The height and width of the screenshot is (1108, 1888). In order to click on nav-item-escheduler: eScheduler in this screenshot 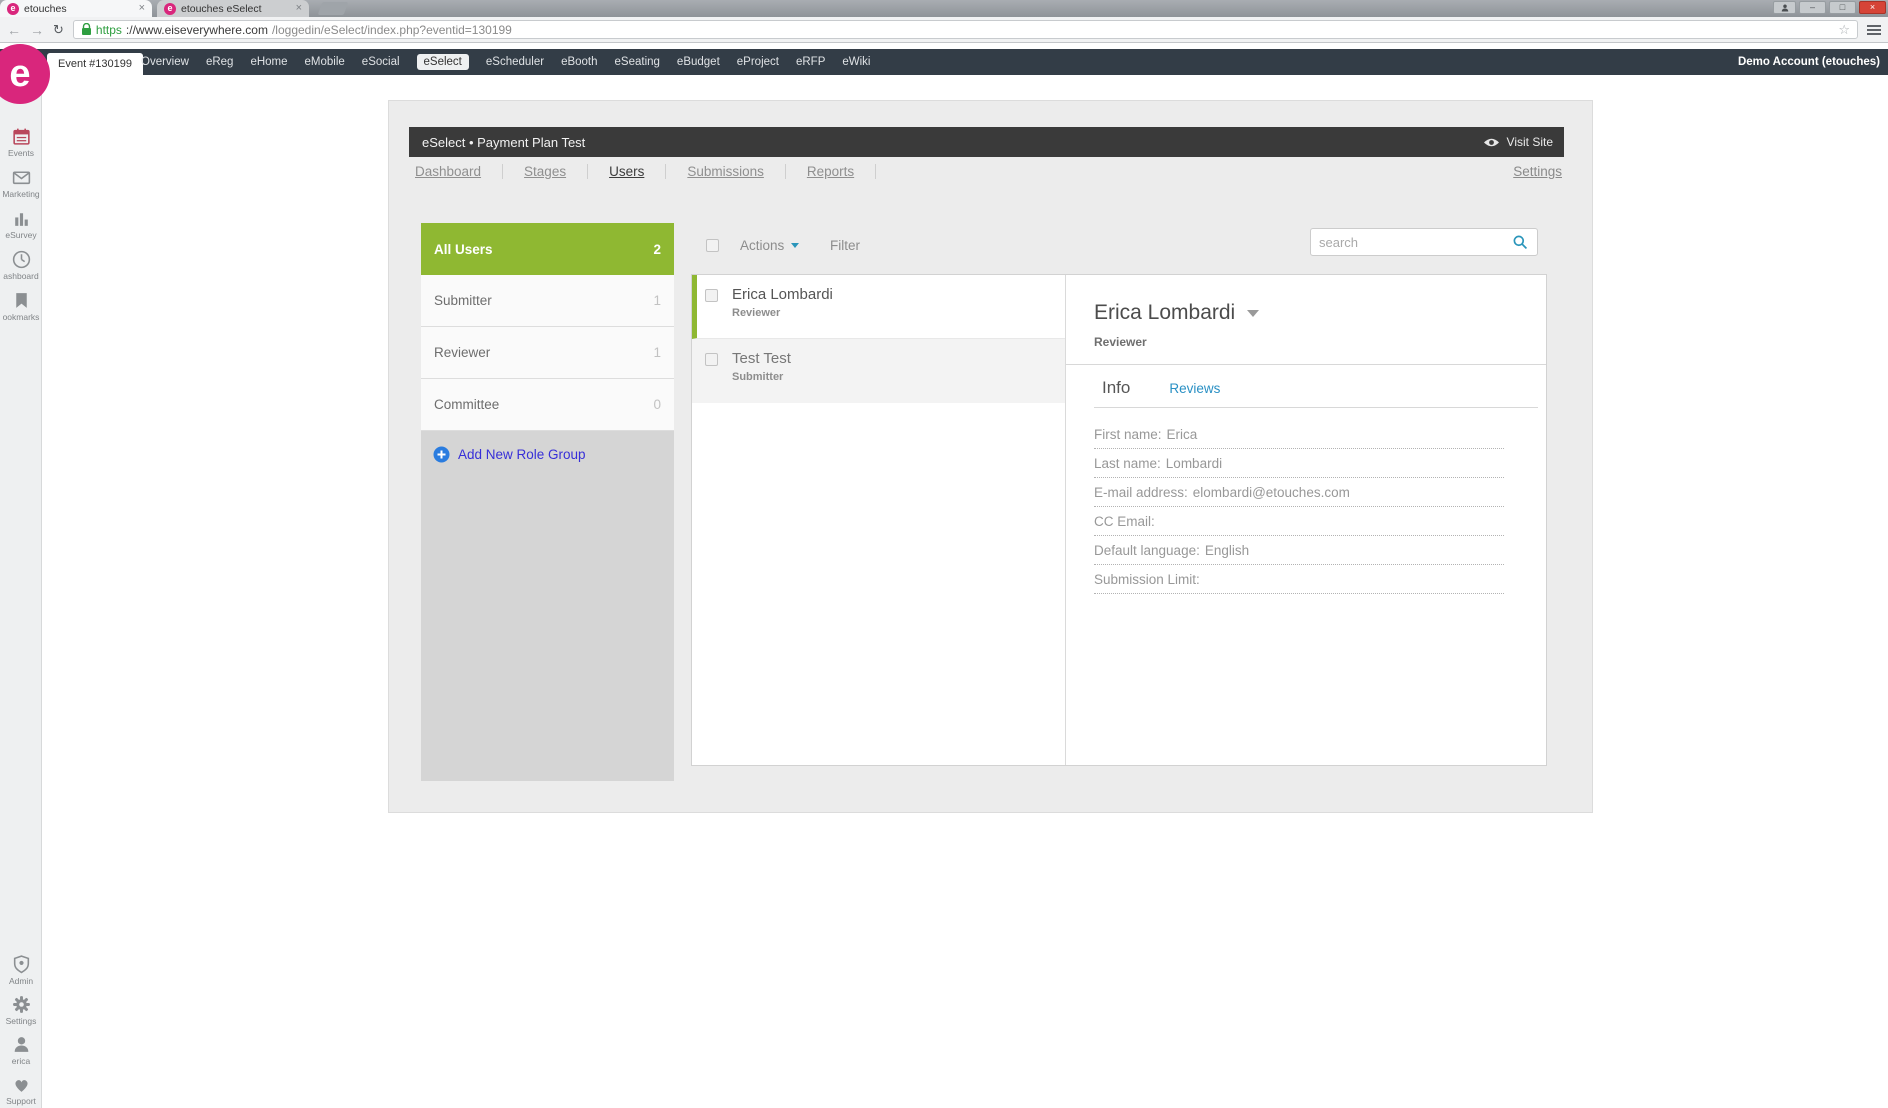, I will do `click(515, 62)`.